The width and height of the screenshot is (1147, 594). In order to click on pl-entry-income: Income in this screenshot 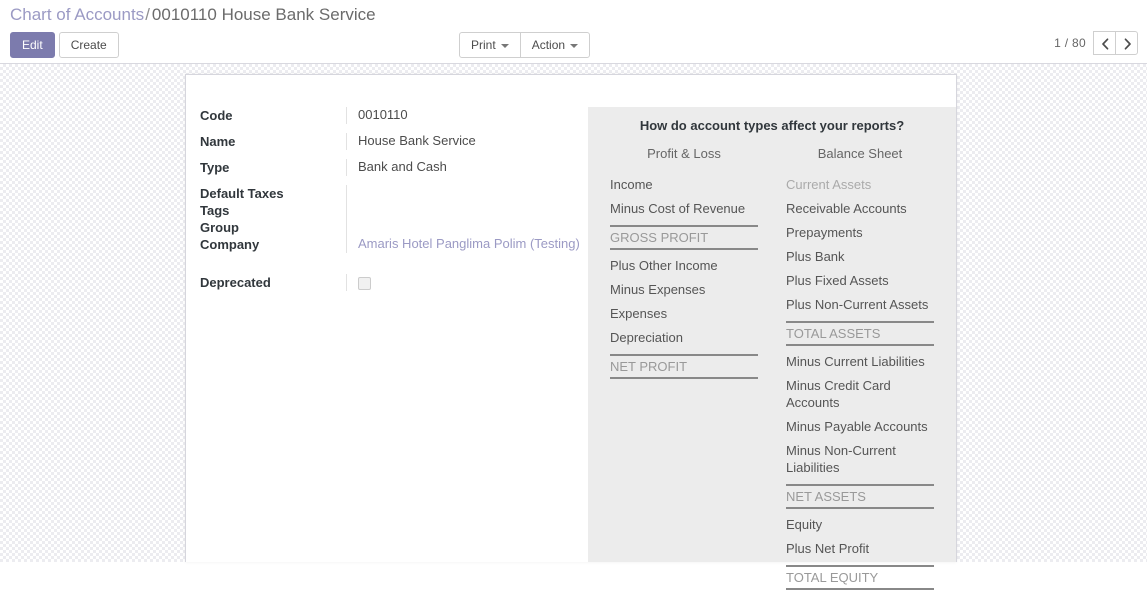, I will do `click(631, 184)`.